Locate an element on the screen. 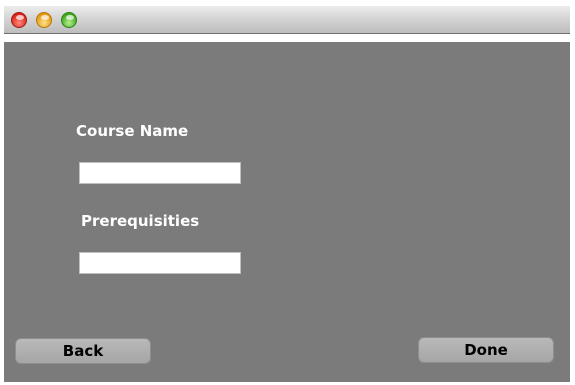 The image size is (575, 385). title-bar is located at coordinates (287, 20).